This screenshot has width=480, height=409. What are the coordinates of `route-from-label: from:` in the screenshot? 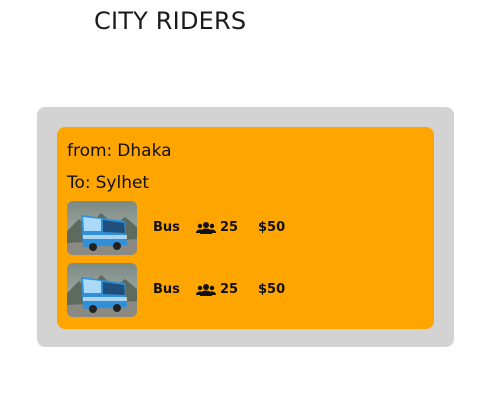 It's located at (90, 151).